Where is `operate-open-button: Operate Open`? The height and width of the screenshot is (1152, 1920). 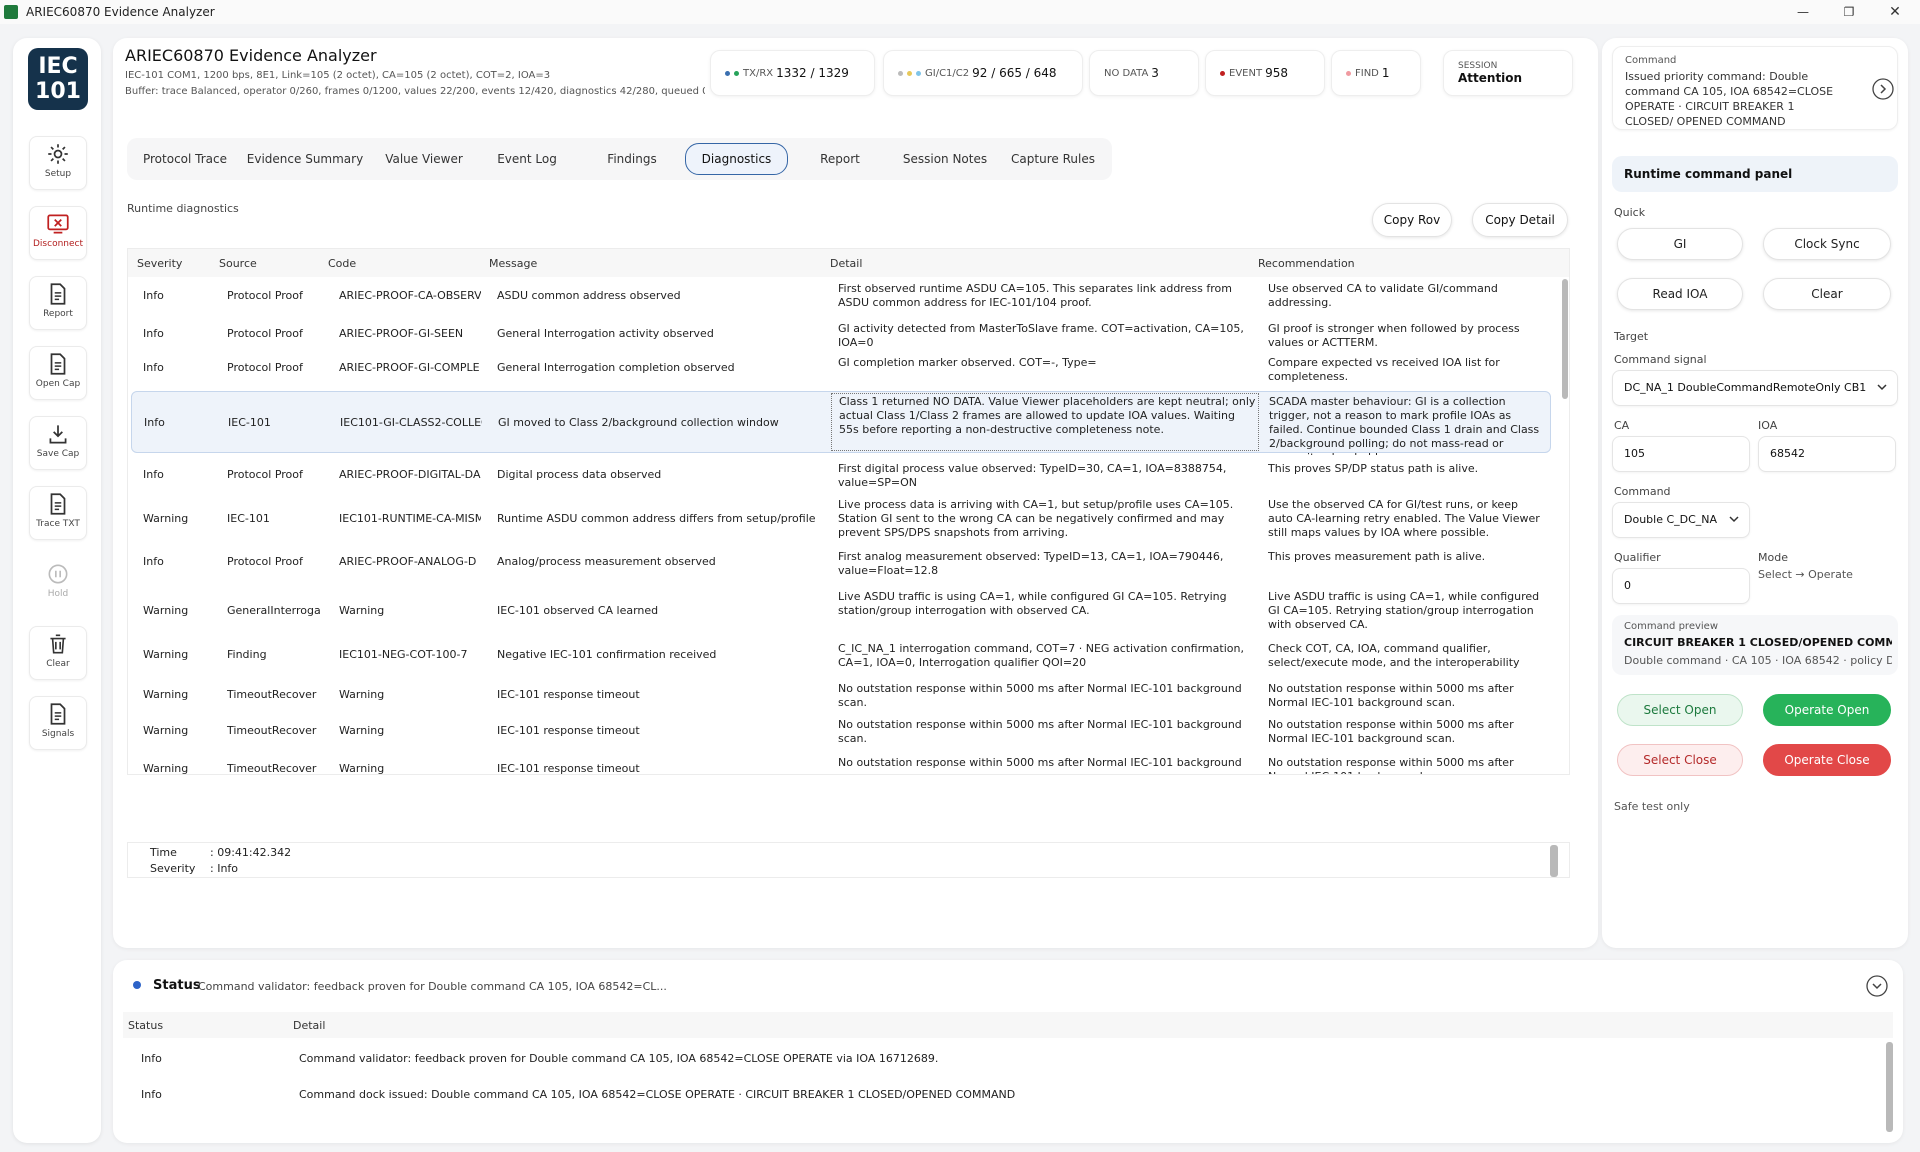 operate-open-button: Operate Open is located at coordinates (1827, 710).